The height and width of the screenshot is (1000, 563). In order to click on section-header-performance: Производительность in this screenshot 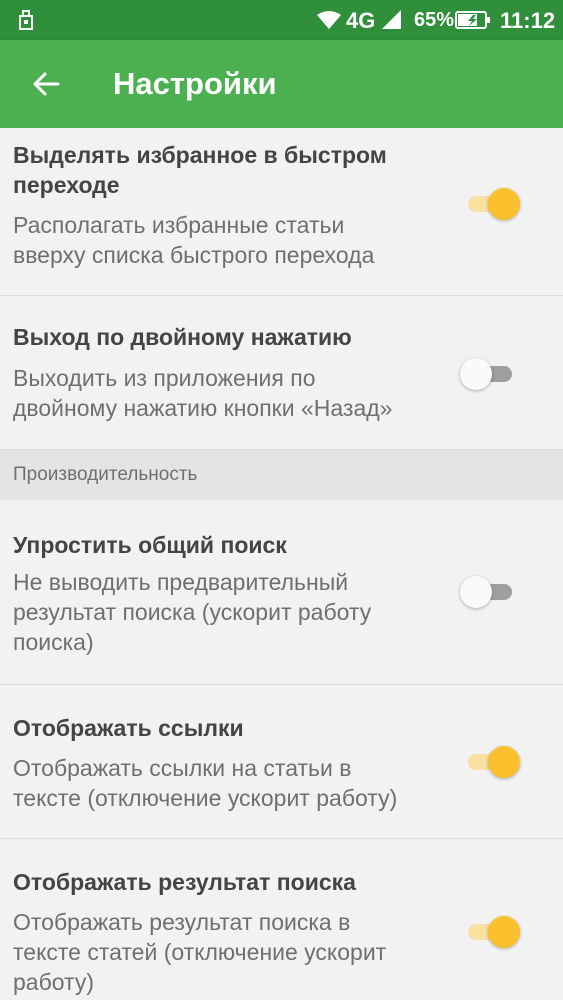, I will do `click(281, 475)`.